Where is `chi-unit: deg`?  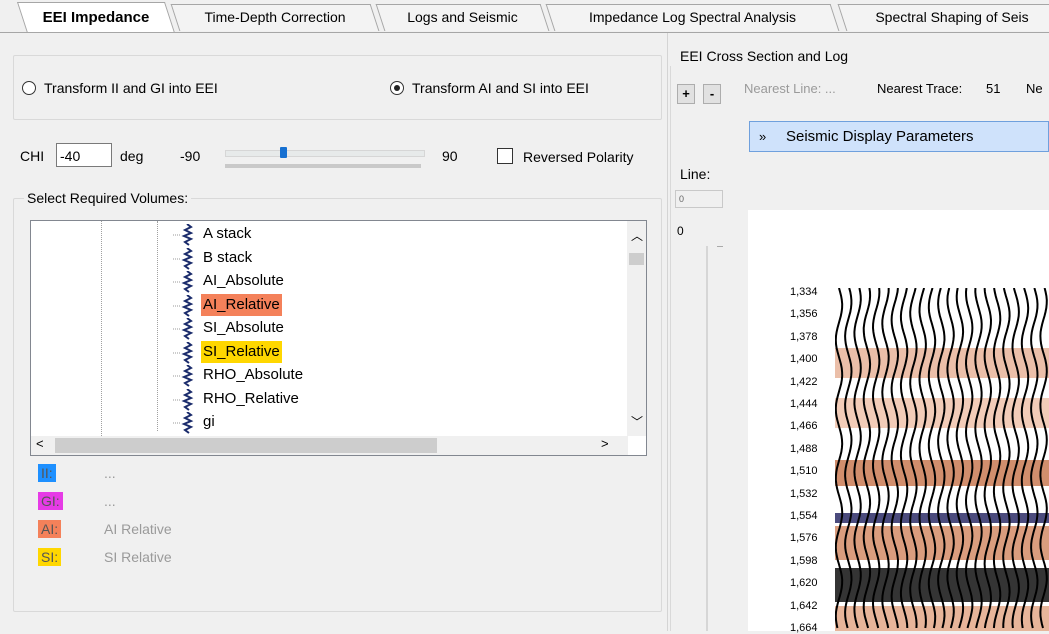 chi-unit: deg is located at coordinates (132, 156).